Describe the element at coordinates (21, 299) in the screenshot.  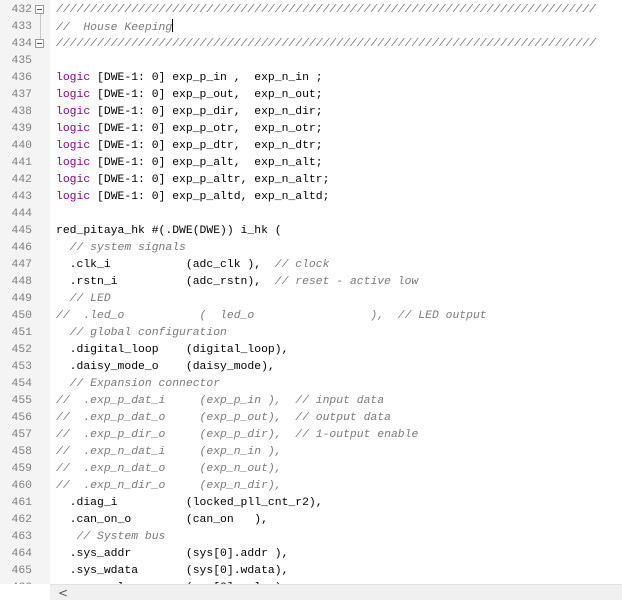
I see `line-number: 449` at that location.